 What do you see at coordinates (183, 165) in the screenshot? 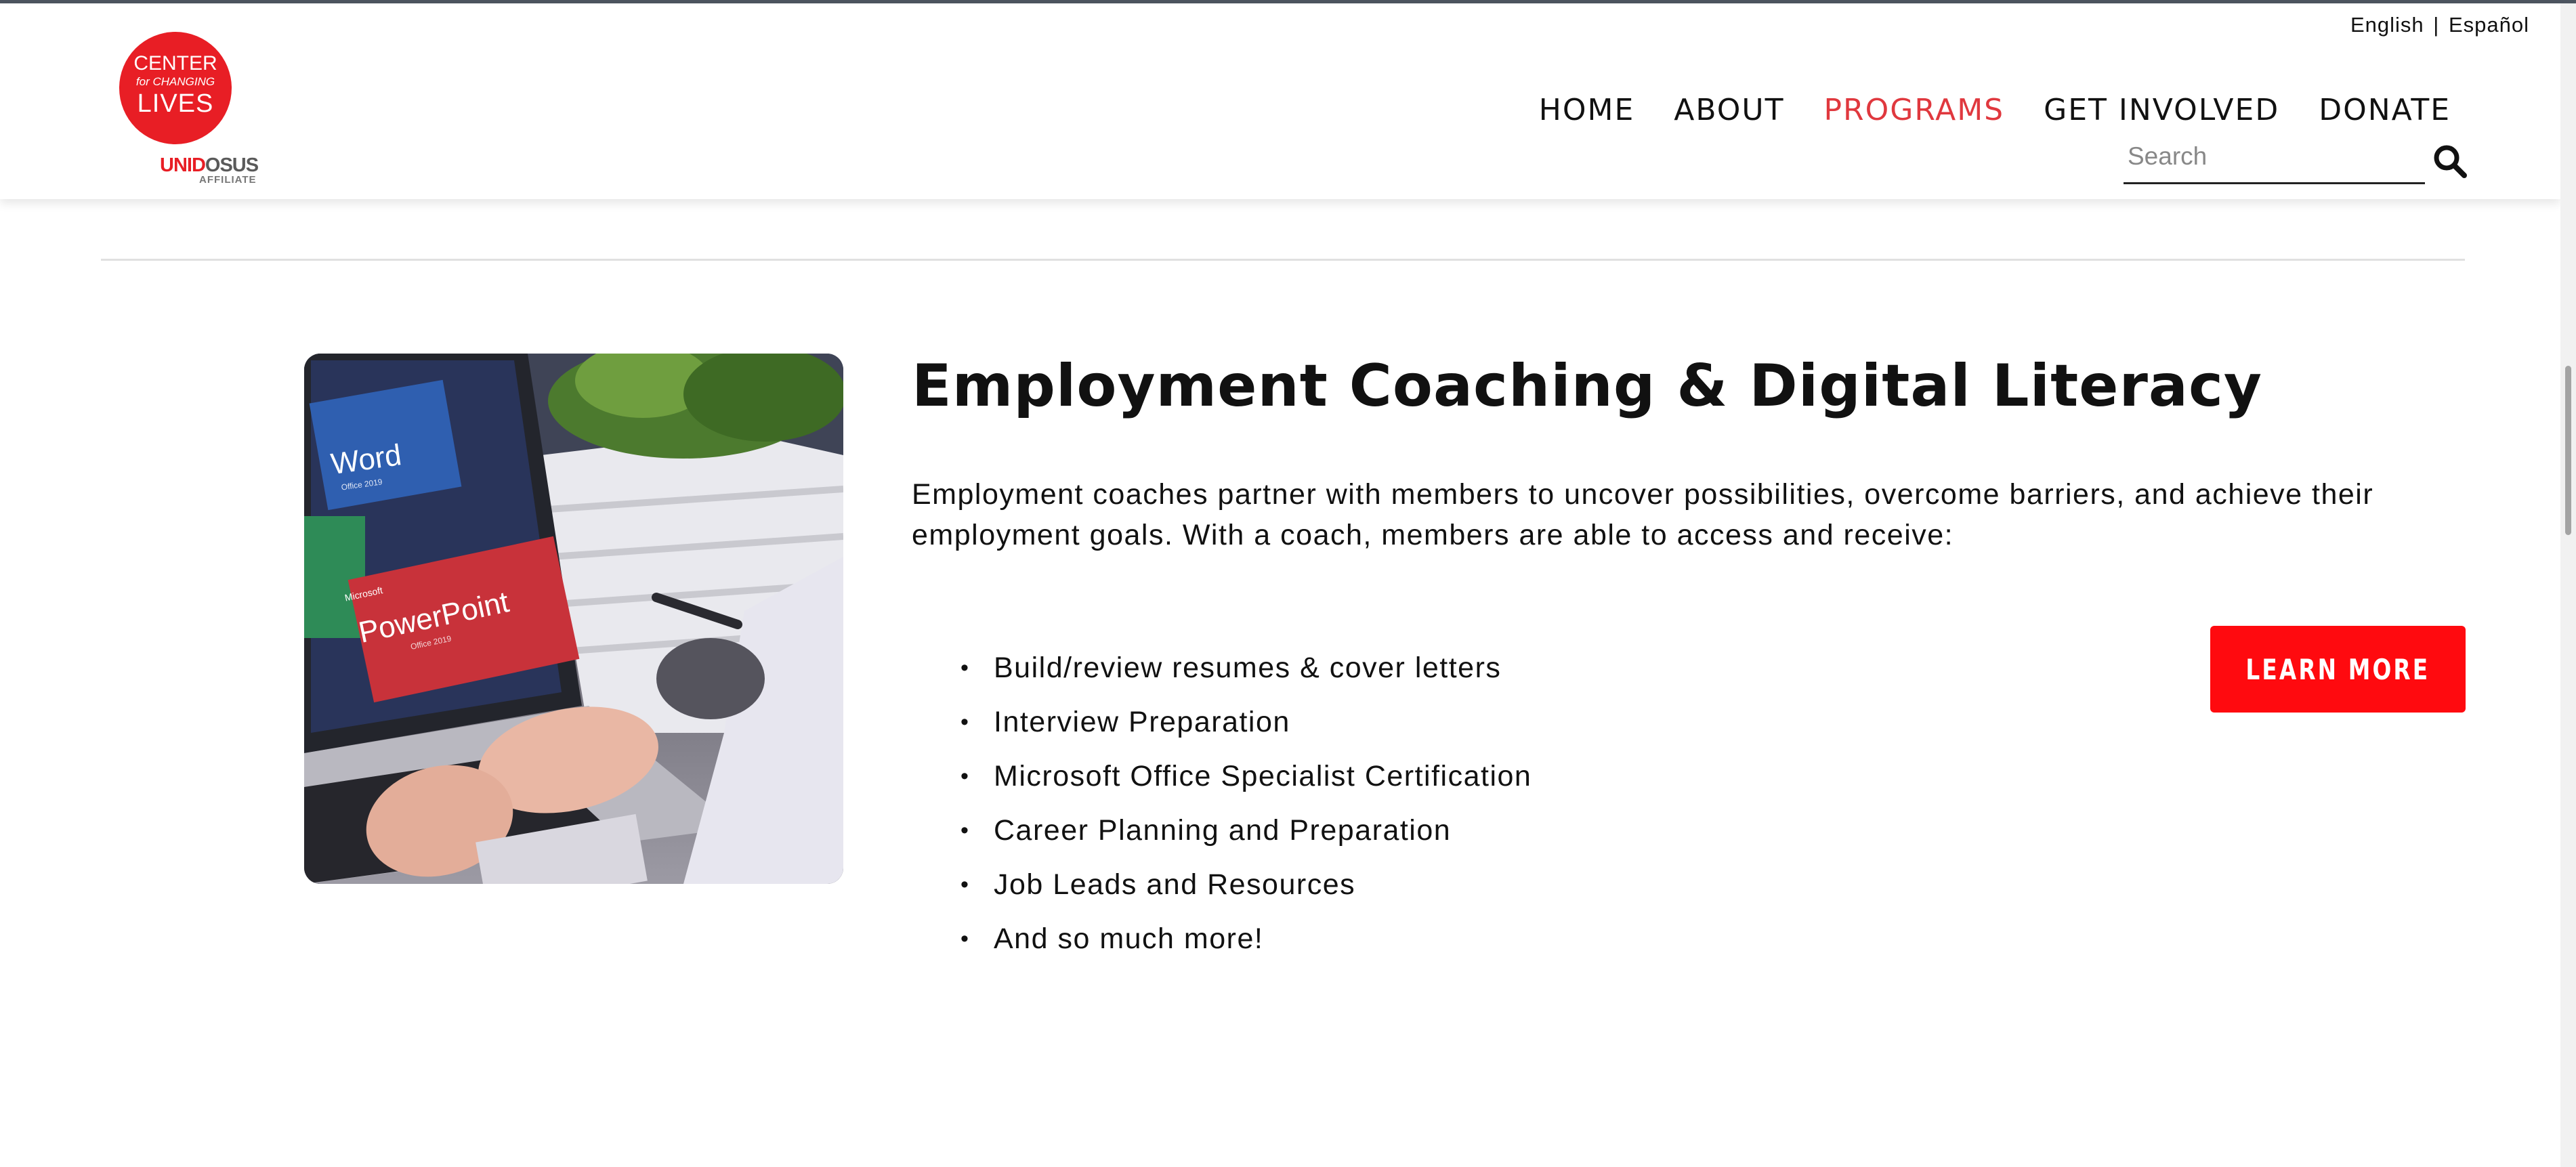
I see `affiliate-brand-a: UNID` at bounding box center [183, 165].